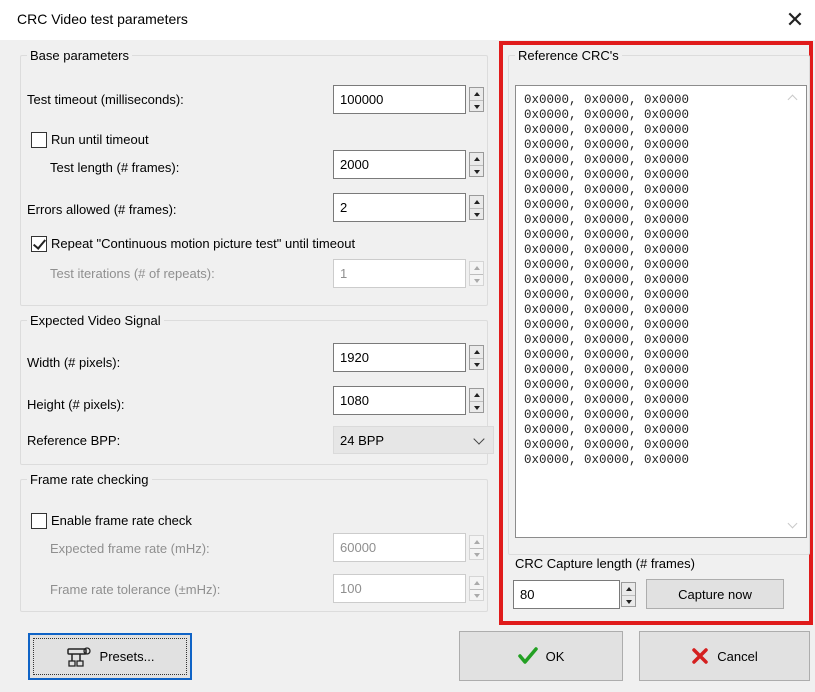  Describe the element at coordinates (399, 99) in the screenshot. I see `test-timeout-input` at that location.